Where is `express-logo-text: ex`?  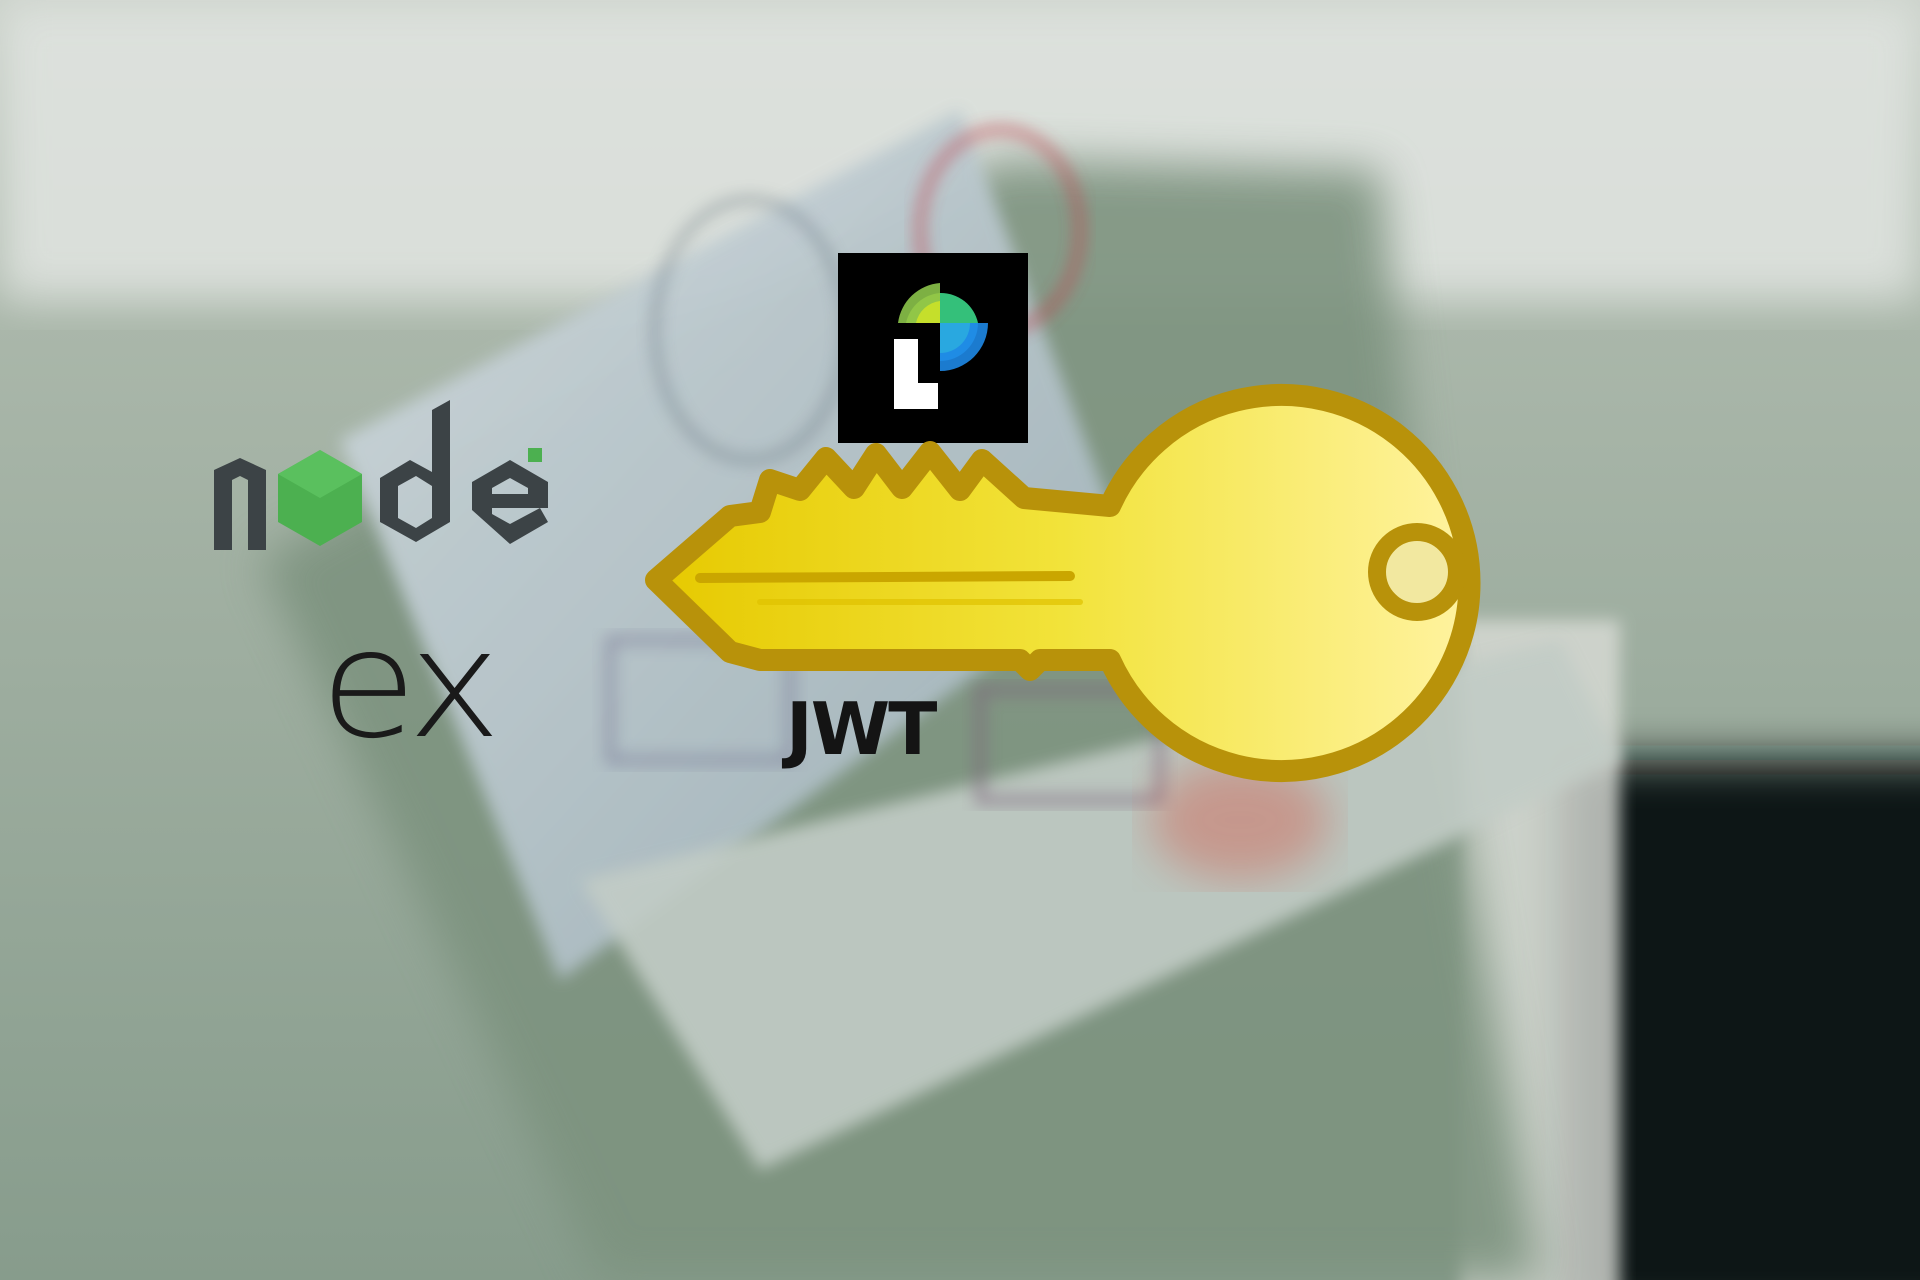 express-logo-text: ex is located at coordinates (410, 685).